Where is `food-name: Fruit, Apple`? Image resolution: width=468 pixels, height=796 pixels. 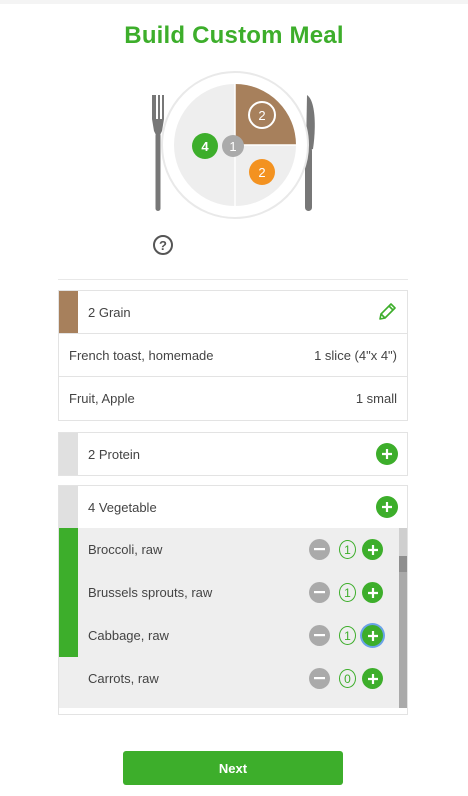 food-name: Fruit, Apple is located at coordinates (102, 398).